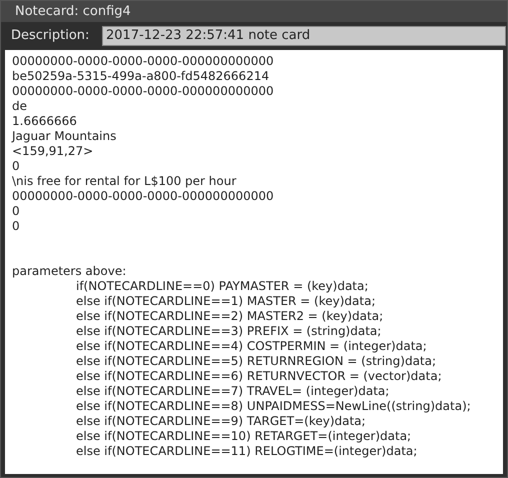 This screenshot has width=508, height=478. Describe the element at coordinates (50, 35) in the screenshot. I see `description-label: Description:` at that location.